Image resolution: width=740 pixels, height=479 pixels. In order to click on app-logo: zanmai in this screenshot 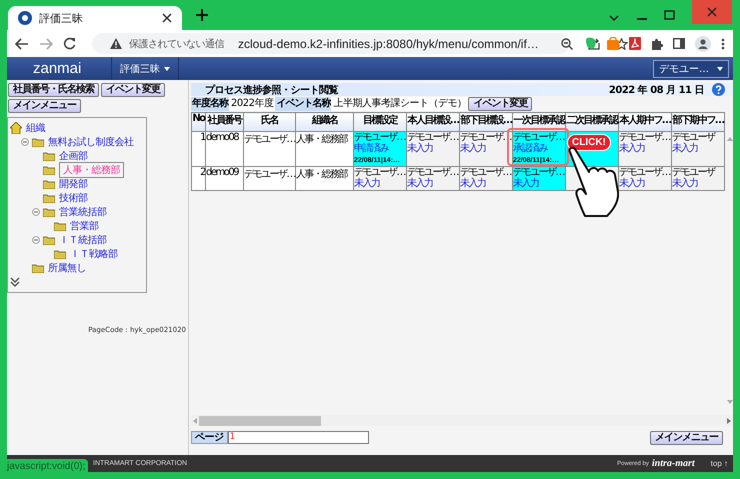, I will do `click(59, 68)`.